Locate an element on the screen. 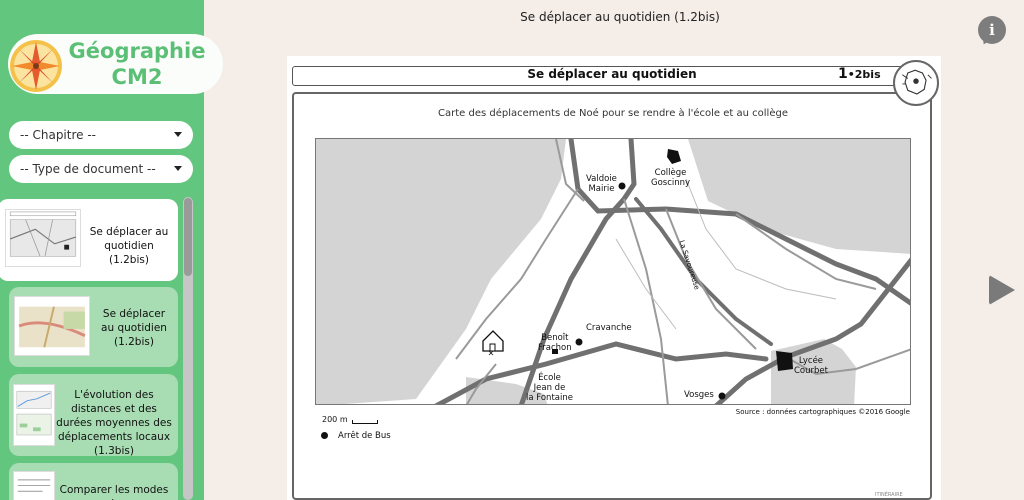  map-label-college: Collège Goscinny is located at coordinates (670, 178).